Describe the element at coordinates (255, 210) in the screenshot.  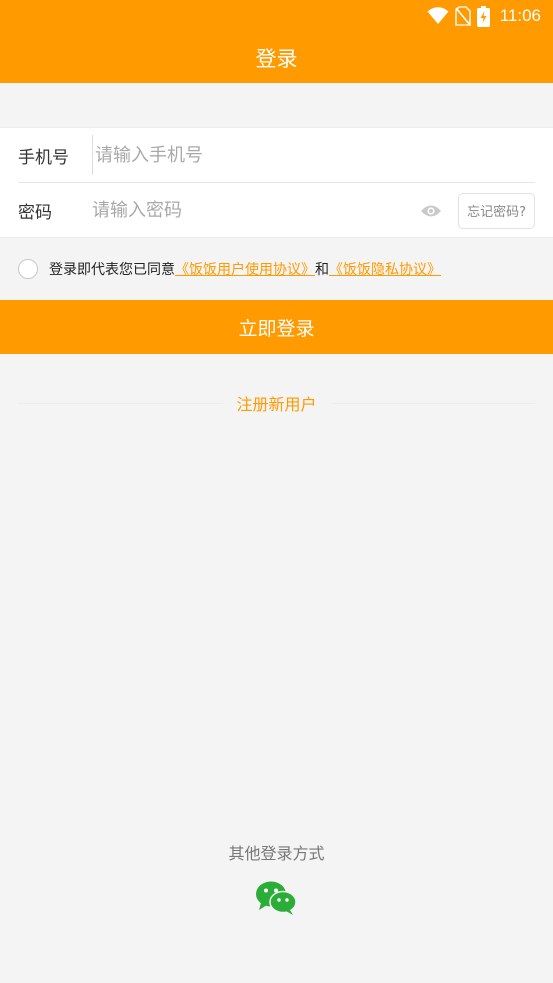
I see `password-input` at that location.